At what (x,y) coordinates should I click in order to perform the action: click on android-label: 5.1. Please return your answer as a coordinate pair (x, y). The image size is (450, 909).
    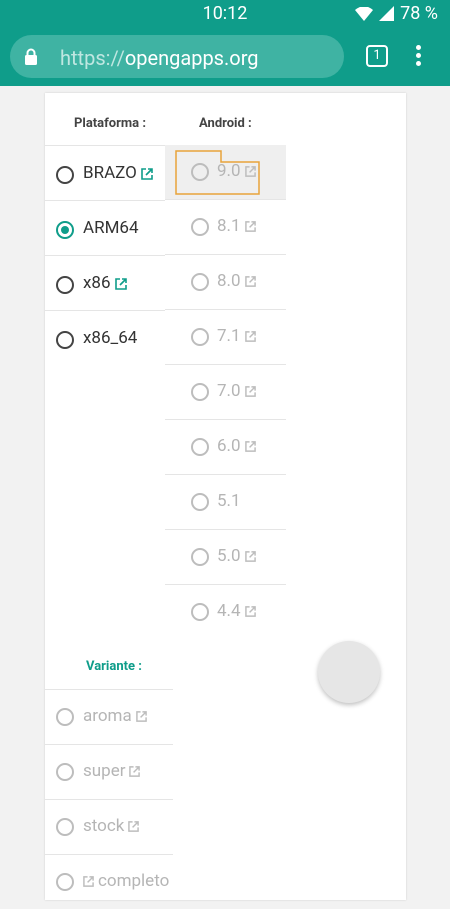
    Looking at the image, I should click on (229, 501).